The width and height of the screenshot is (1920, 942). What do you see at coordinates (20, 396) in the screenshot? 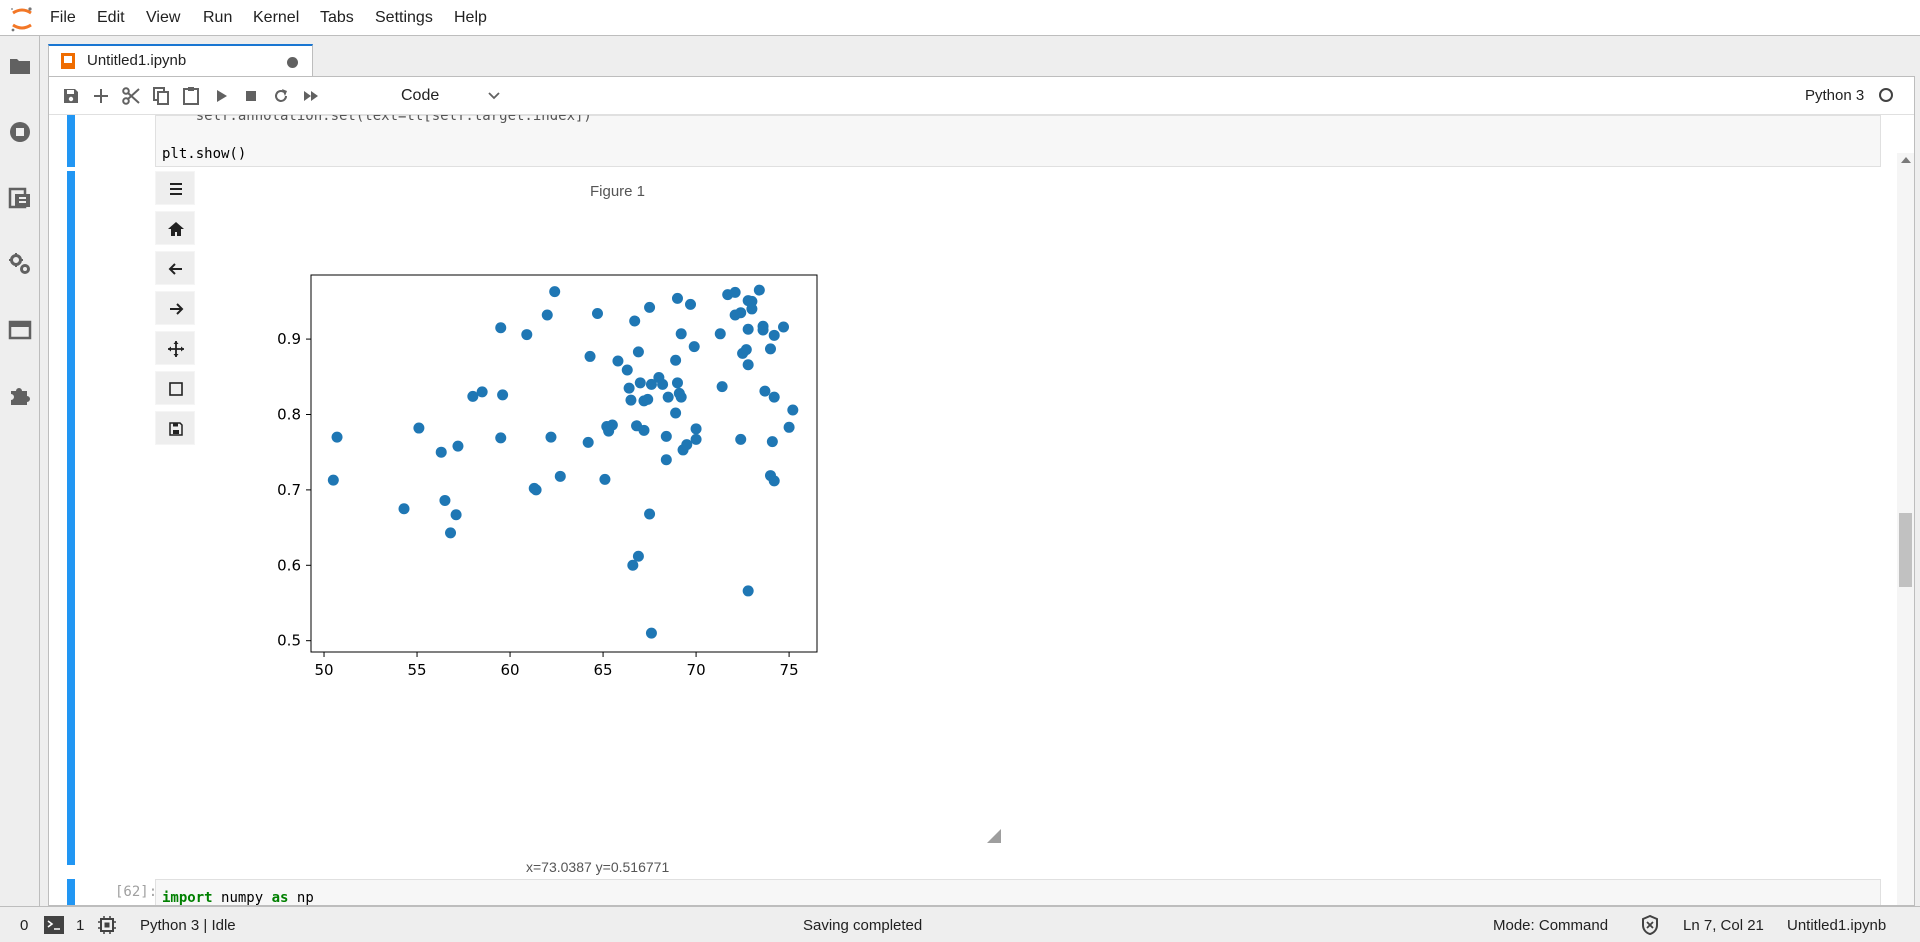
I see `extensions-icon` at bounding box center [20, 396].